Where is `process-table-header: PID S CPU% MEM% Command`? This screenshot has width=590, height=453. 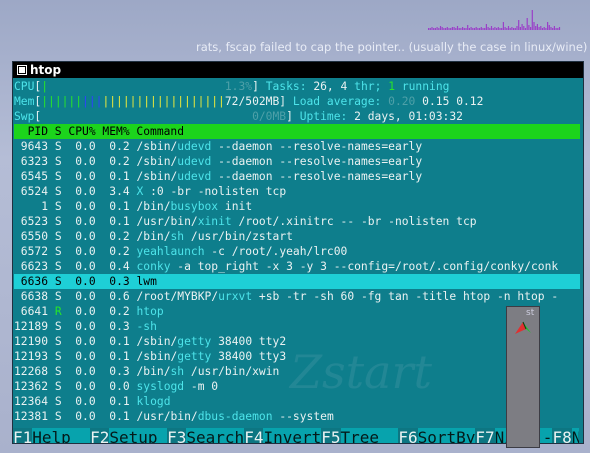
process-table-header: PID S CPU% MEM% Command is located at coordinates (297, 131).